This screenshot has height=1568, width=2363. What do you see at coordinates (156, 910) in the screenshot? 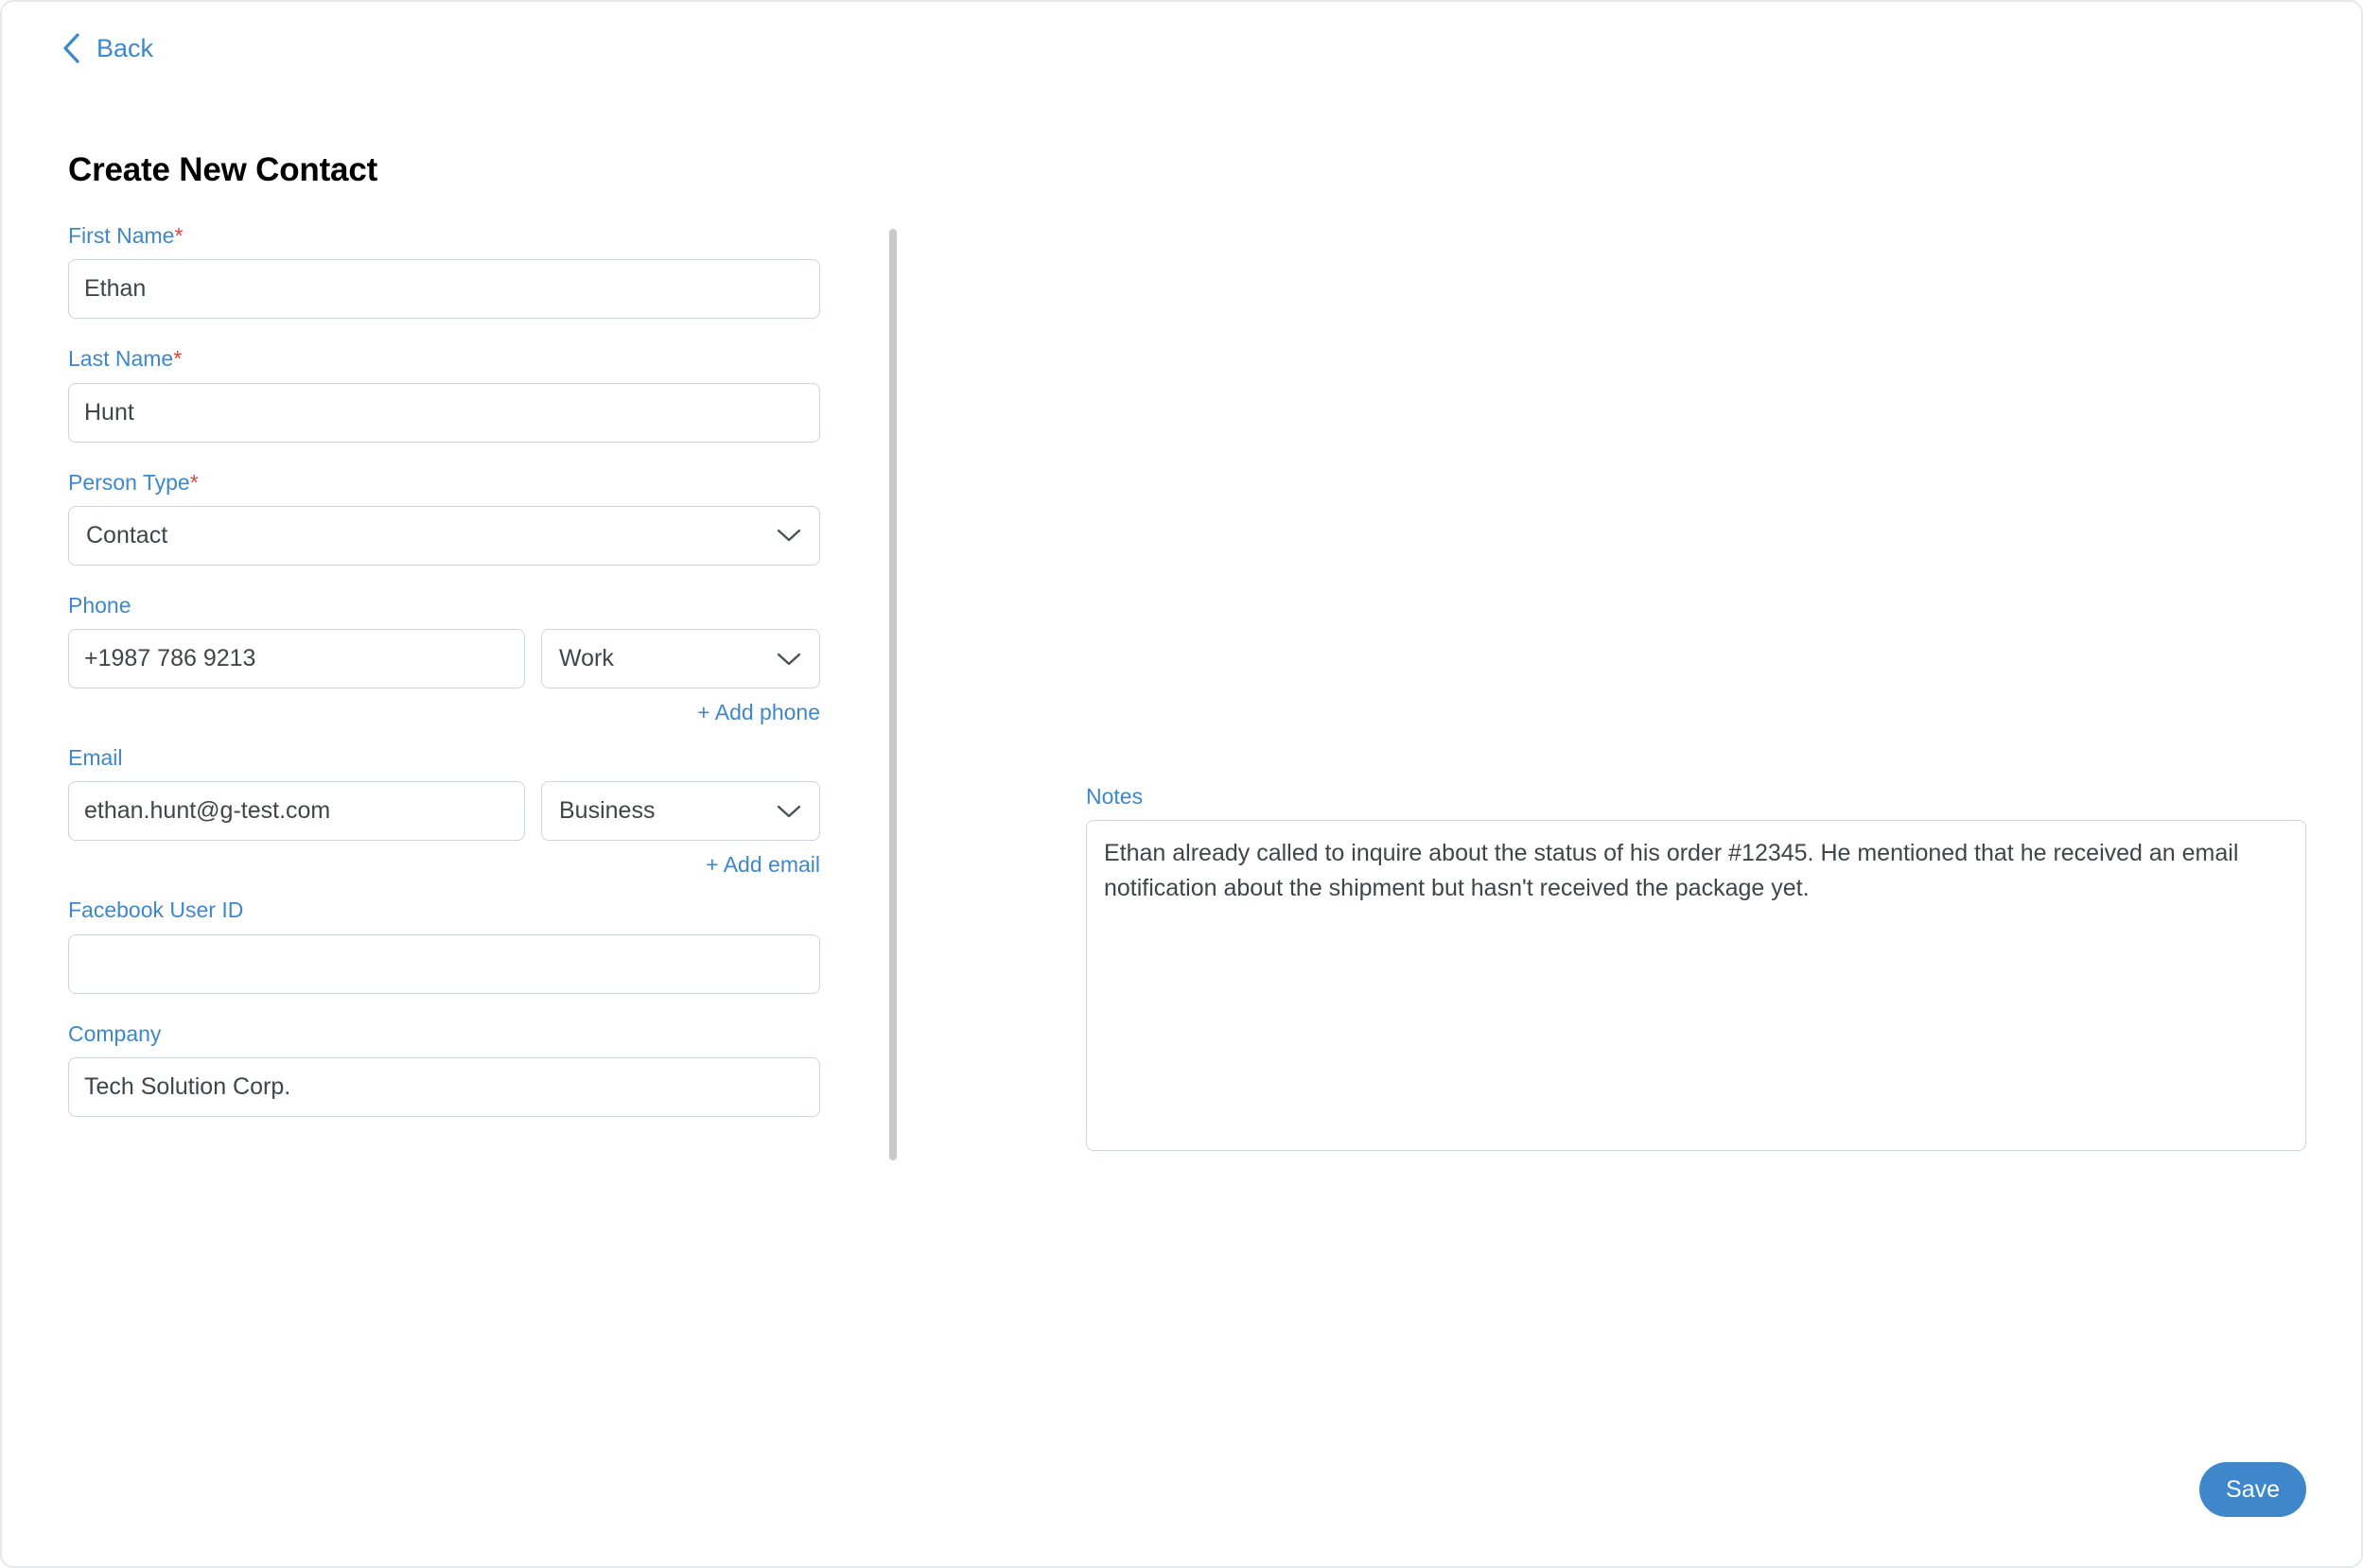
I see `facebook-user-id-label: Facebook User ID` at bounding box center [156, 910].